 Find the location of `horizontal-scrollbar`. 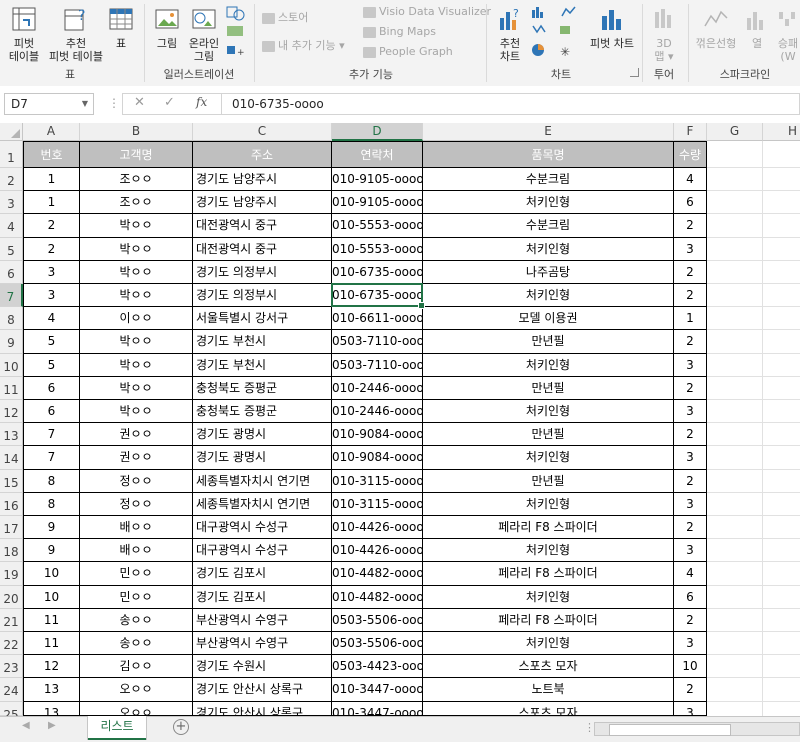

horizontal-scrollbar is located at coordinates (697, 729).